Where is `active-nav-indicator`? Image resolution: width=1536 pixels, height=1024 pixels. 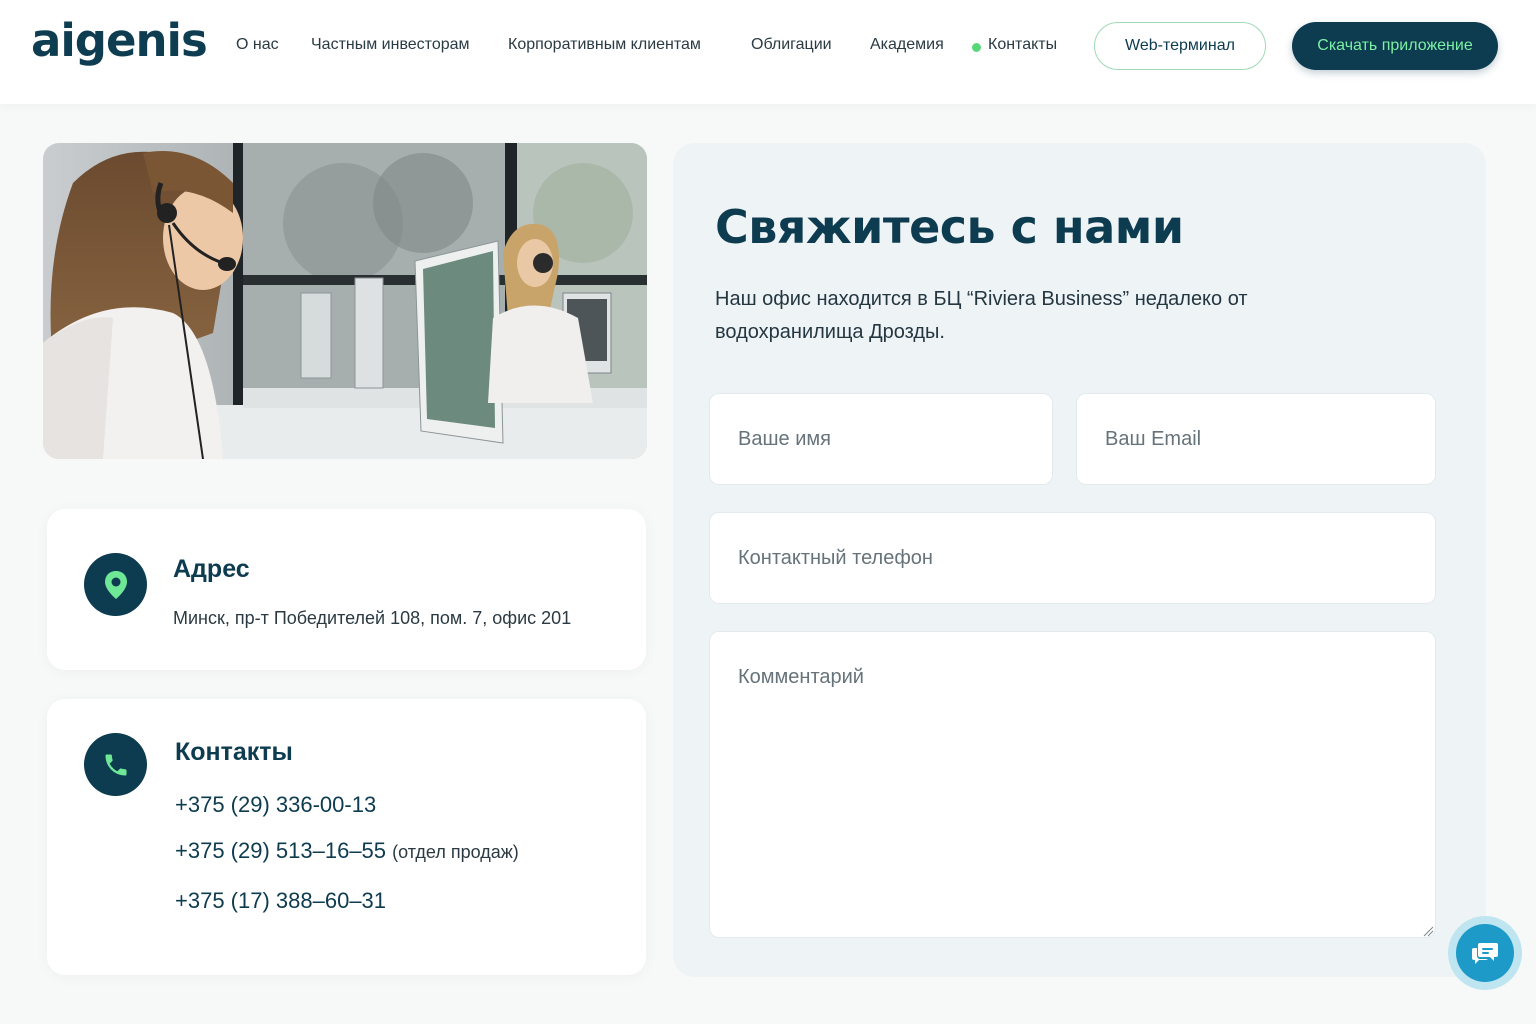
active-nav-indicator is located at coordinates (976, 47).